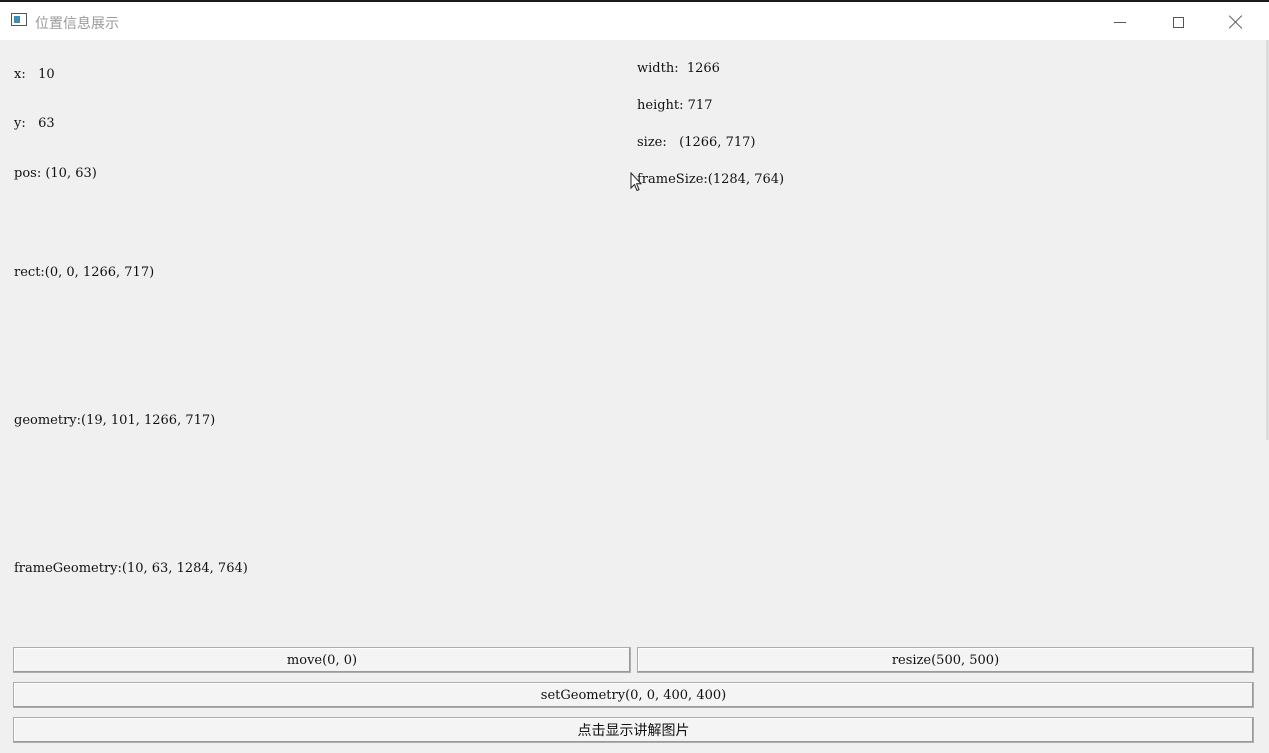  What do you see at coordinates (945, 660) in the screenshot?
I see `resize-button: resize(500, 500)` at bounding box center [945, 660].